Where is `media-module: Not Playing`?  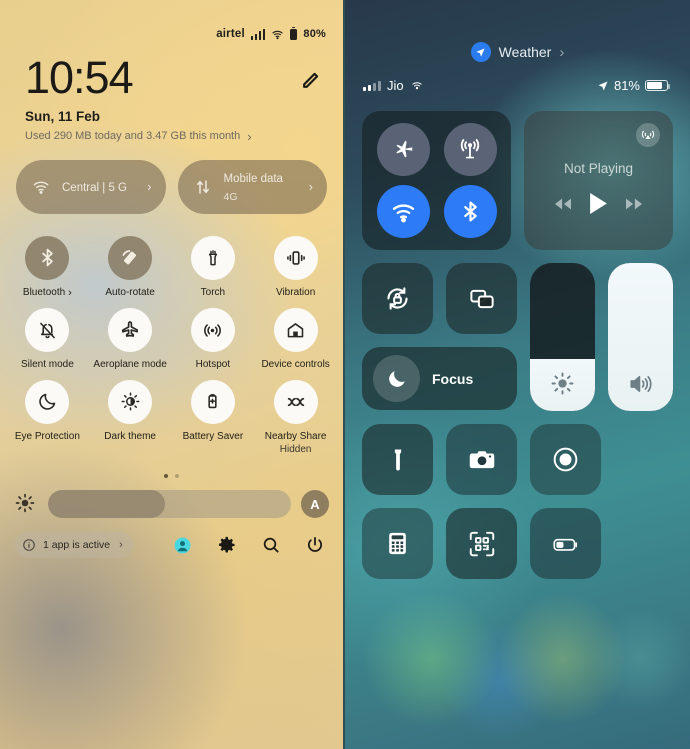
media-module: Not Playing is located at coordinates (598, 180).